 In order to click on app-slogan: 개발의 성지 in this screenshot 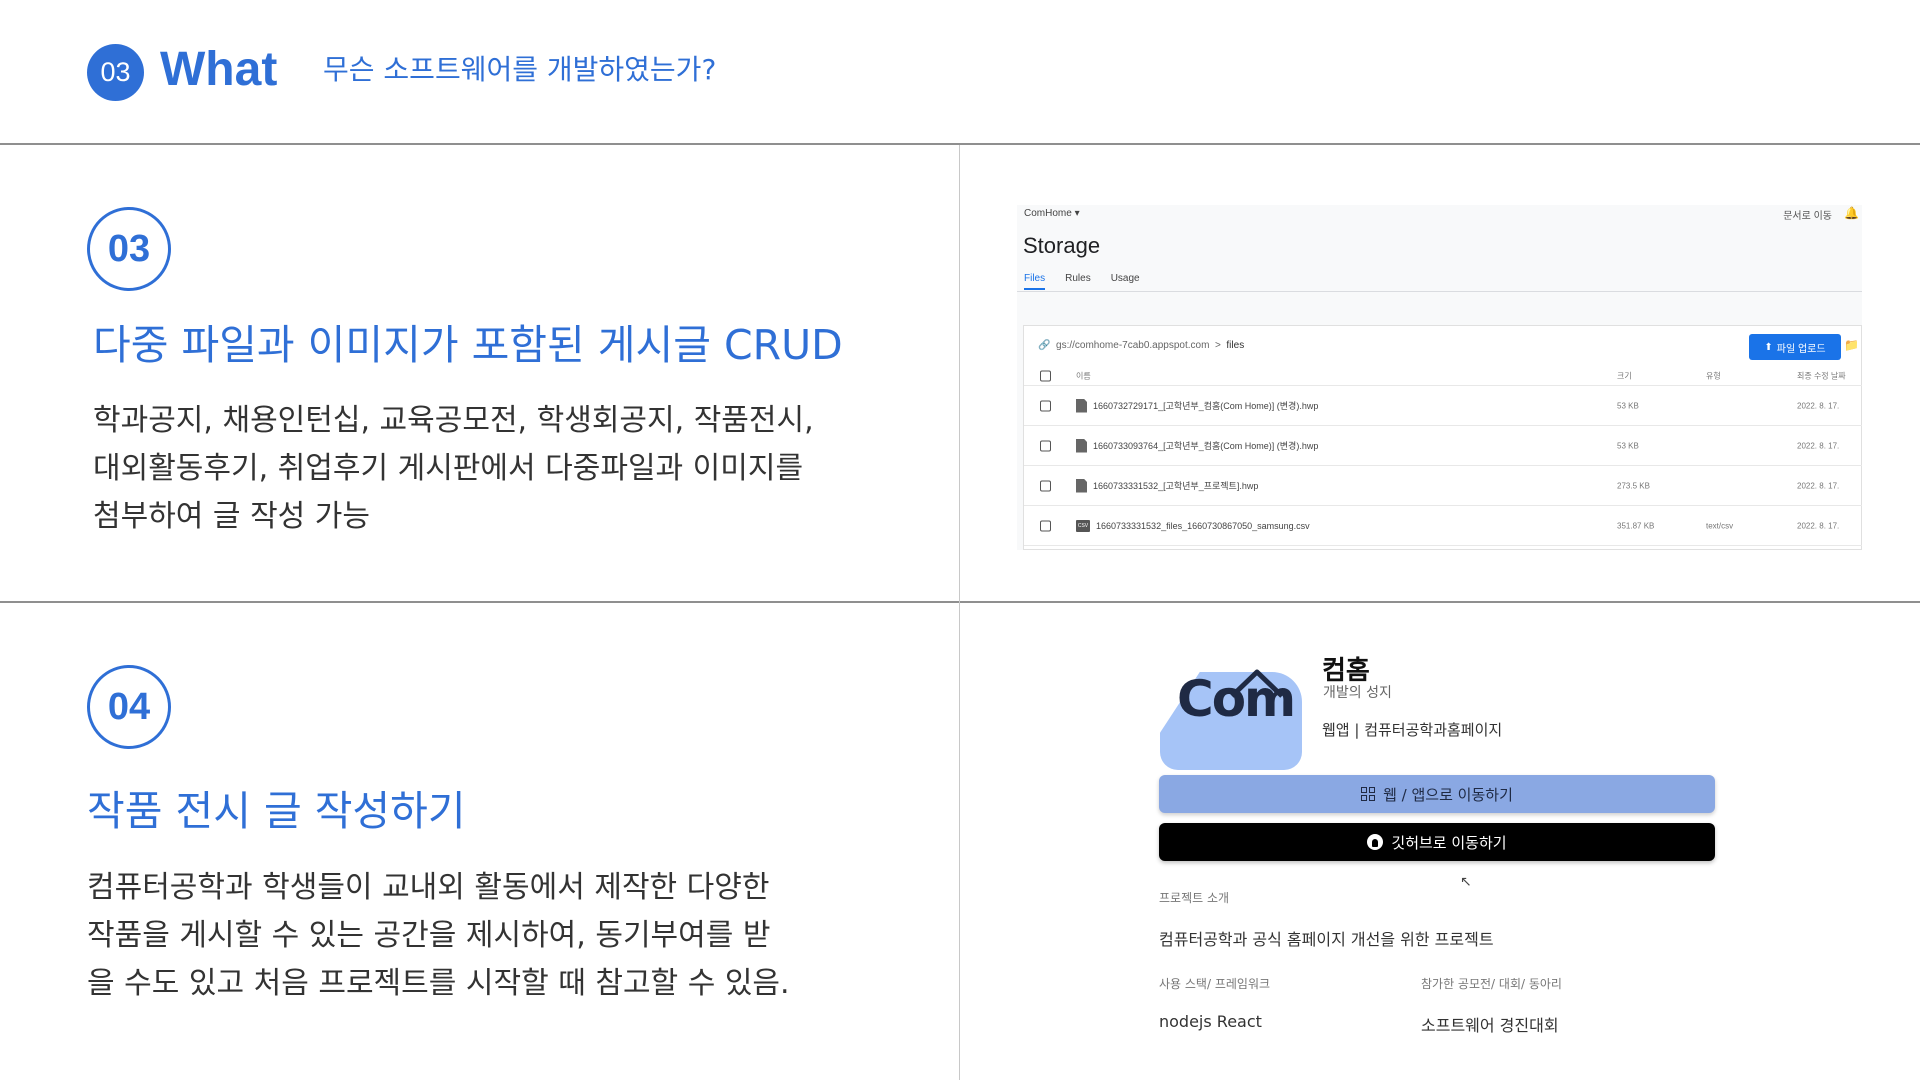, I will do `click(1357, 693)`.